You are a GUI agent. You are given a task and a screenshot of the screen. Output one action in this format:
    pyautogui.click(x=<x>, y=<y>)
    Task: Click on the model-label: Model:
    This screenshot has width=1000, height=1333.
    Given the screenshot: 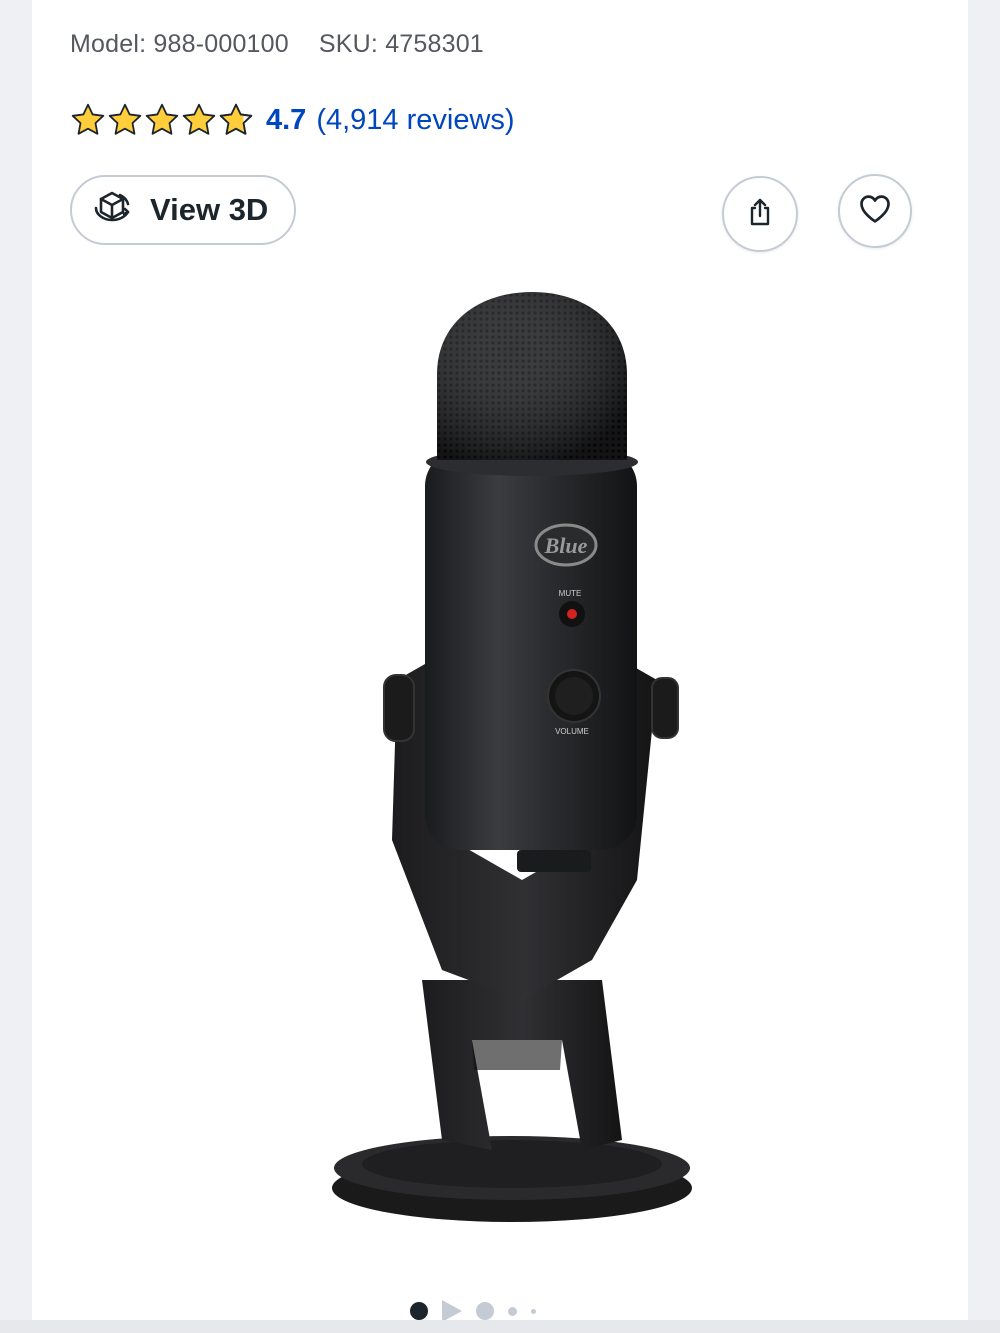 What is the action you would take?
    pyautogui.click(x=108, y=44)
    